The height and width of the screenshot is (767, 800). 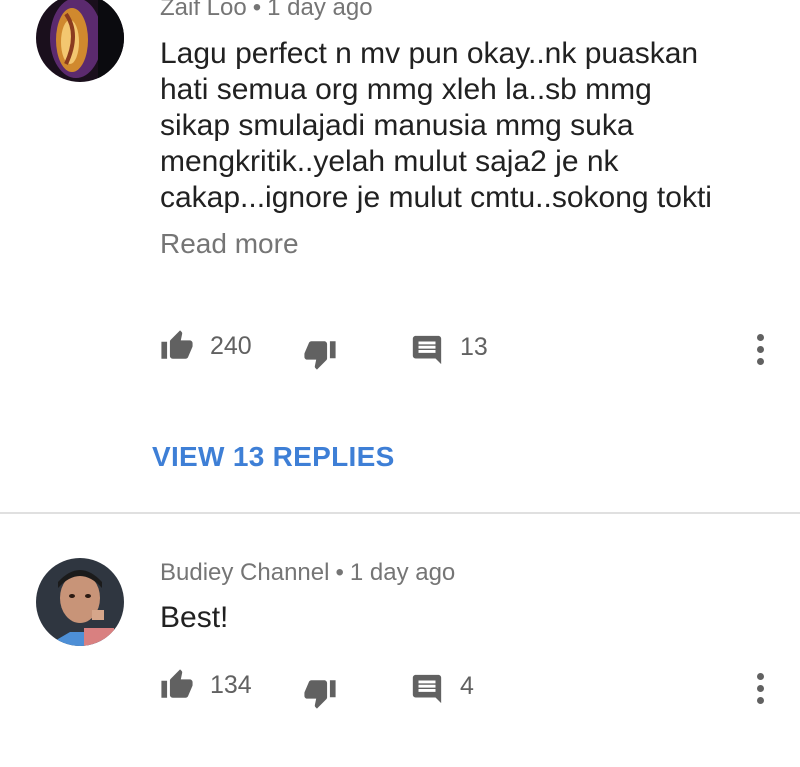 I want to click on reply-button: 4, so click(x=442, y=689).